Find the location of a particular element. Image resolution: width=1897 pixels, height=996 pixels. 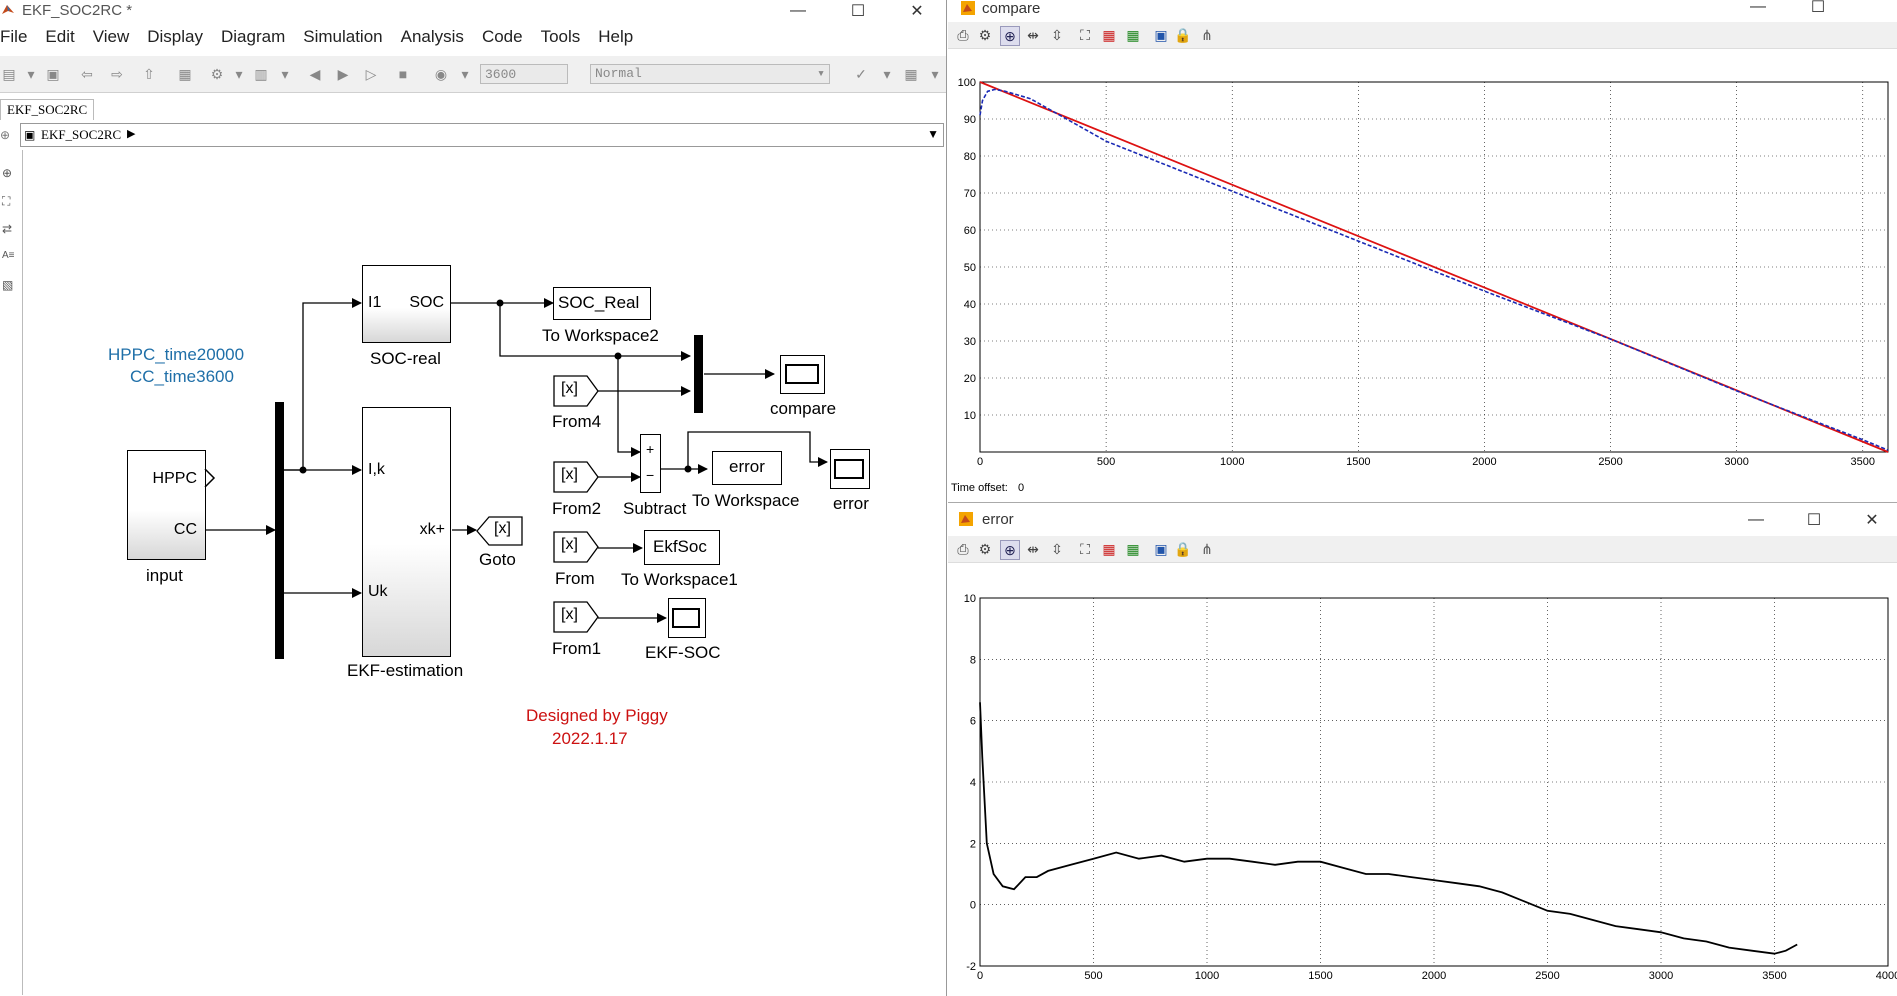

ekf-soc-scope-block is located at coordinates (687, 618).